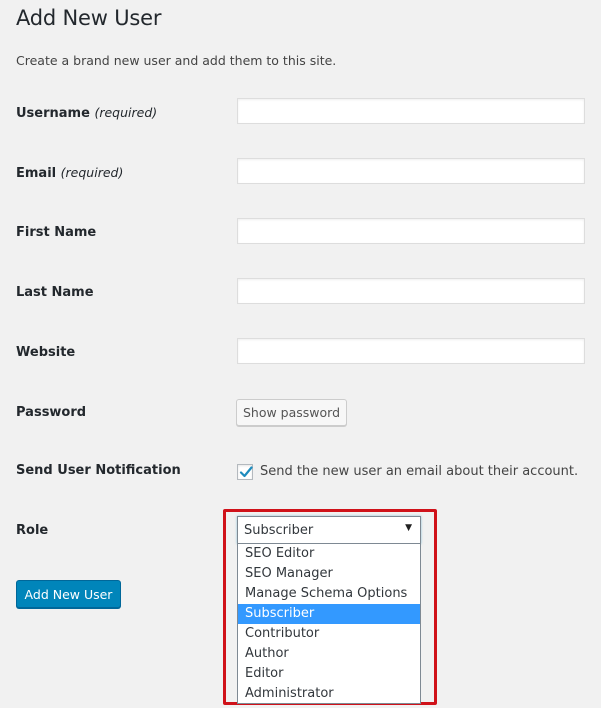  I want to click on email-label: Email (required), so click(69, 173).